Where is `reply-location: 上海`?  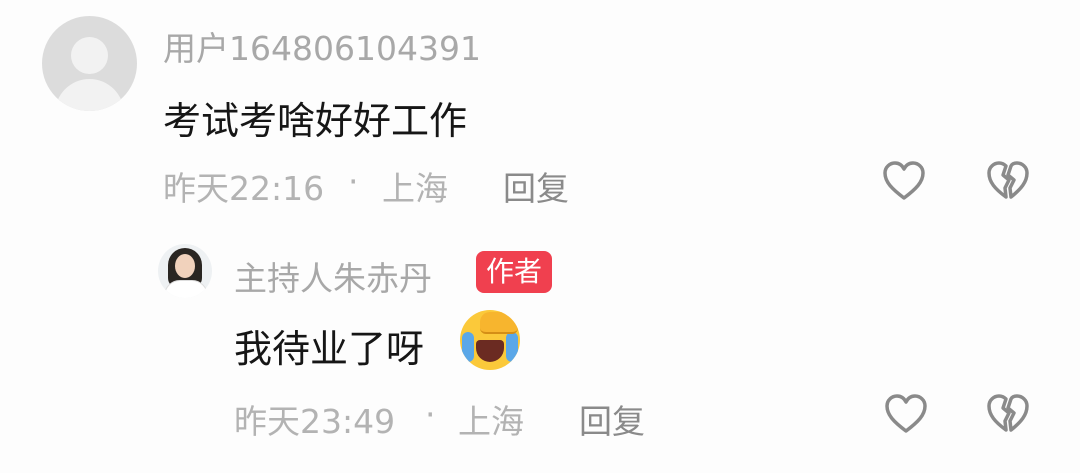 reply-location: 上海 is located at coordinates (491, 421).